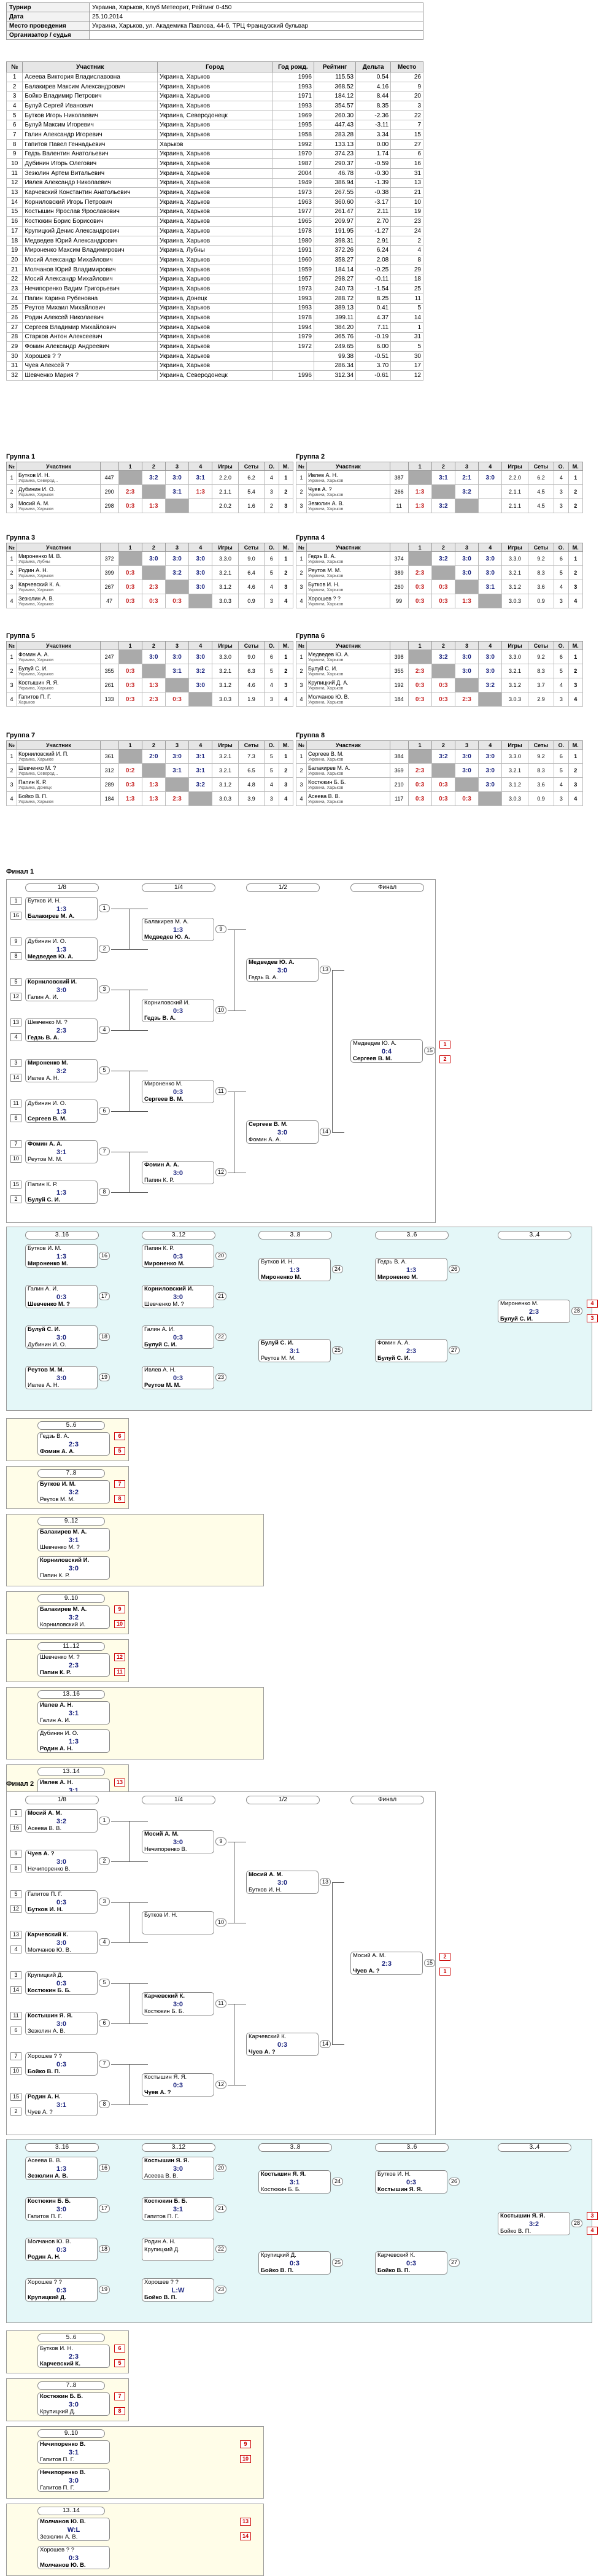  Describe the element at coordinates (44, 1329) in the screenshot. I see `match-player-a: Булуй С. И.` at that location.